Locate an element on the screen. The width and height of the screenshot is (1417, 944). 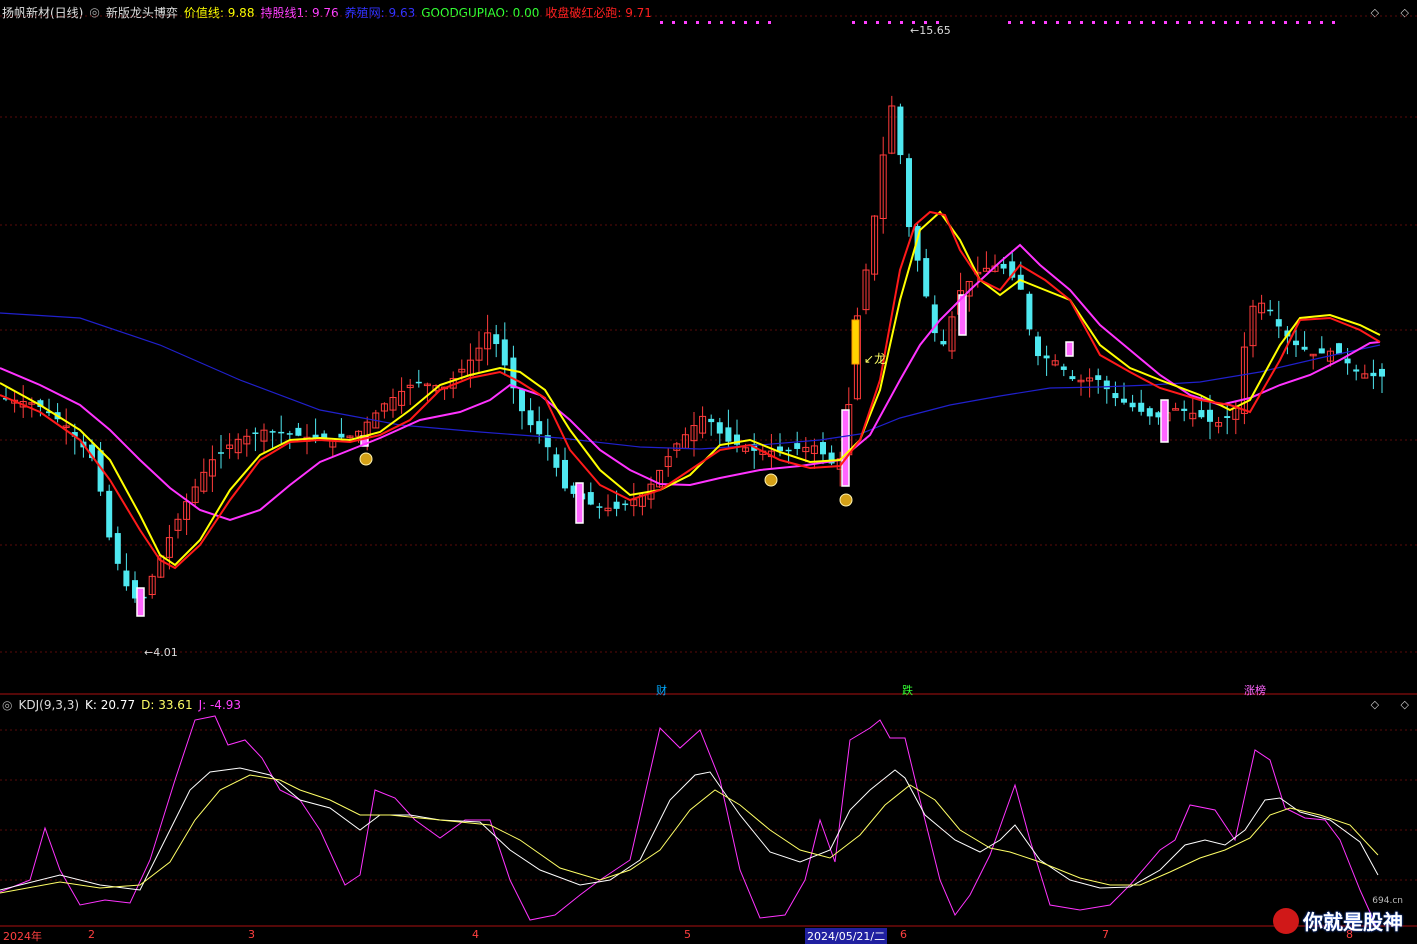
event-label-cai: 财 is located at coordinates (661, 690).